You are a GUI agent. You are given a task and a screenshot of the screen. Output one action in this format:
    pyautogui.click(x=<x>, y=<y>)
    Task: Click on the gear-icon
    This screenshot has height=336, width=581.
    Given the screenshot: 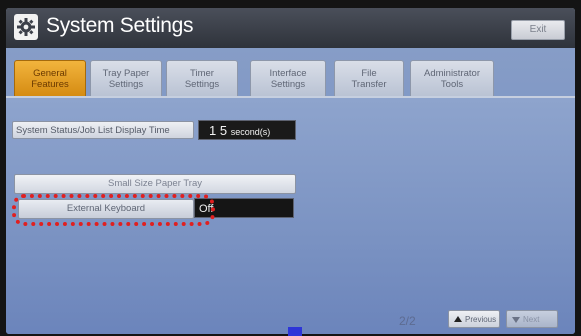 What is the action you would take?
    pyautogui.click(x=26, y=27)
    